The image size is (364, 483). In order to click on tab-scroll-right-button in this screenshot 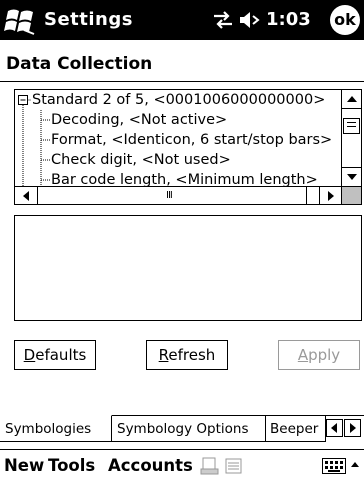, I will do `click(352, 428)`.